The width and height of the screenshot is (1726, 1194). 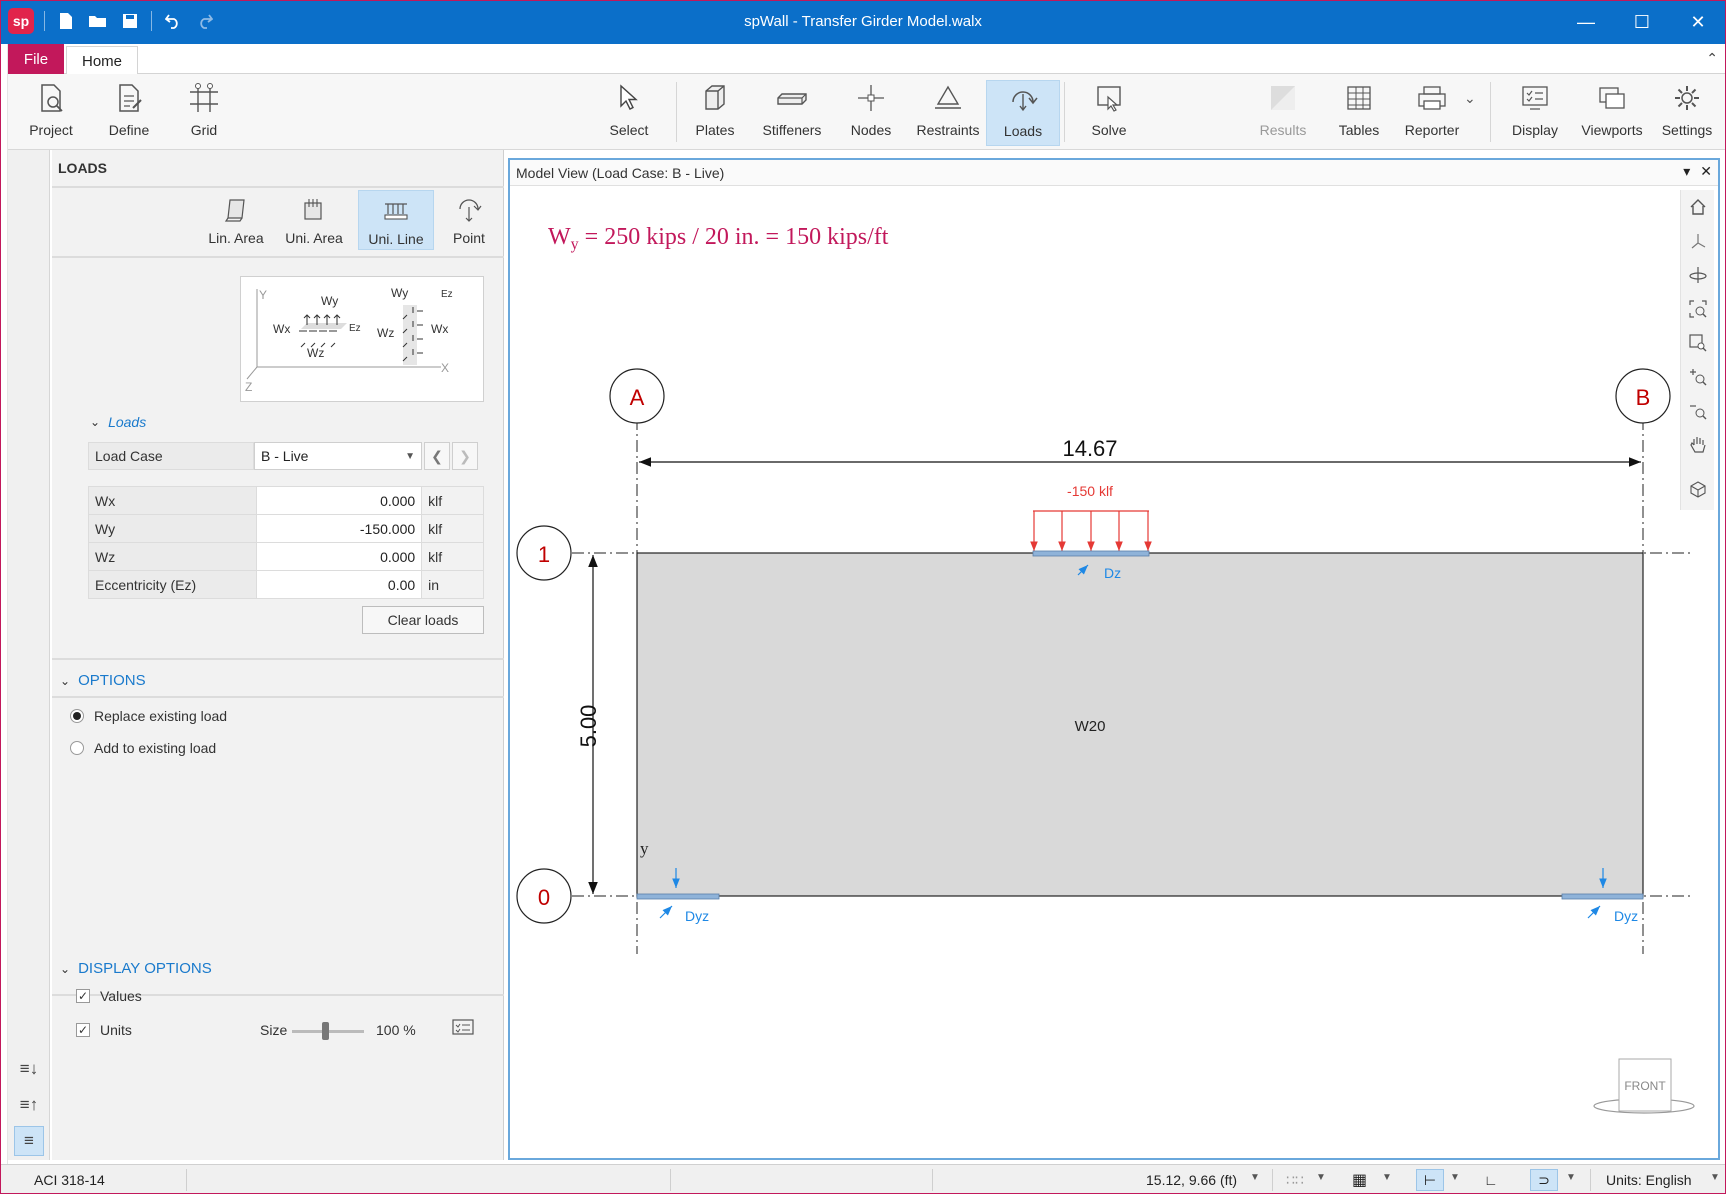 What do you see at coordinates (104, 1030) in the screenshot?
I see `units-checkbox: ✓ Units` at bounding box center [104, 1030].